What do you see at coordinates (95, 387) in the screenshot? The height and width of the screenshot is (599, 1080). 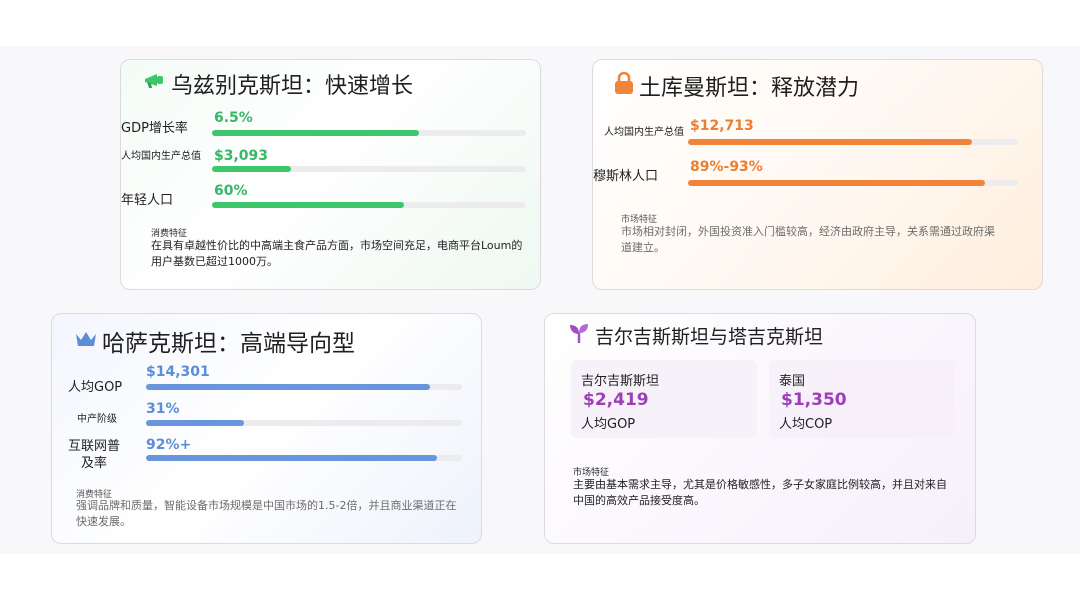 I see `metric-label-gdp-per-capita: 人均GOP` at bounding box center [95, 387].